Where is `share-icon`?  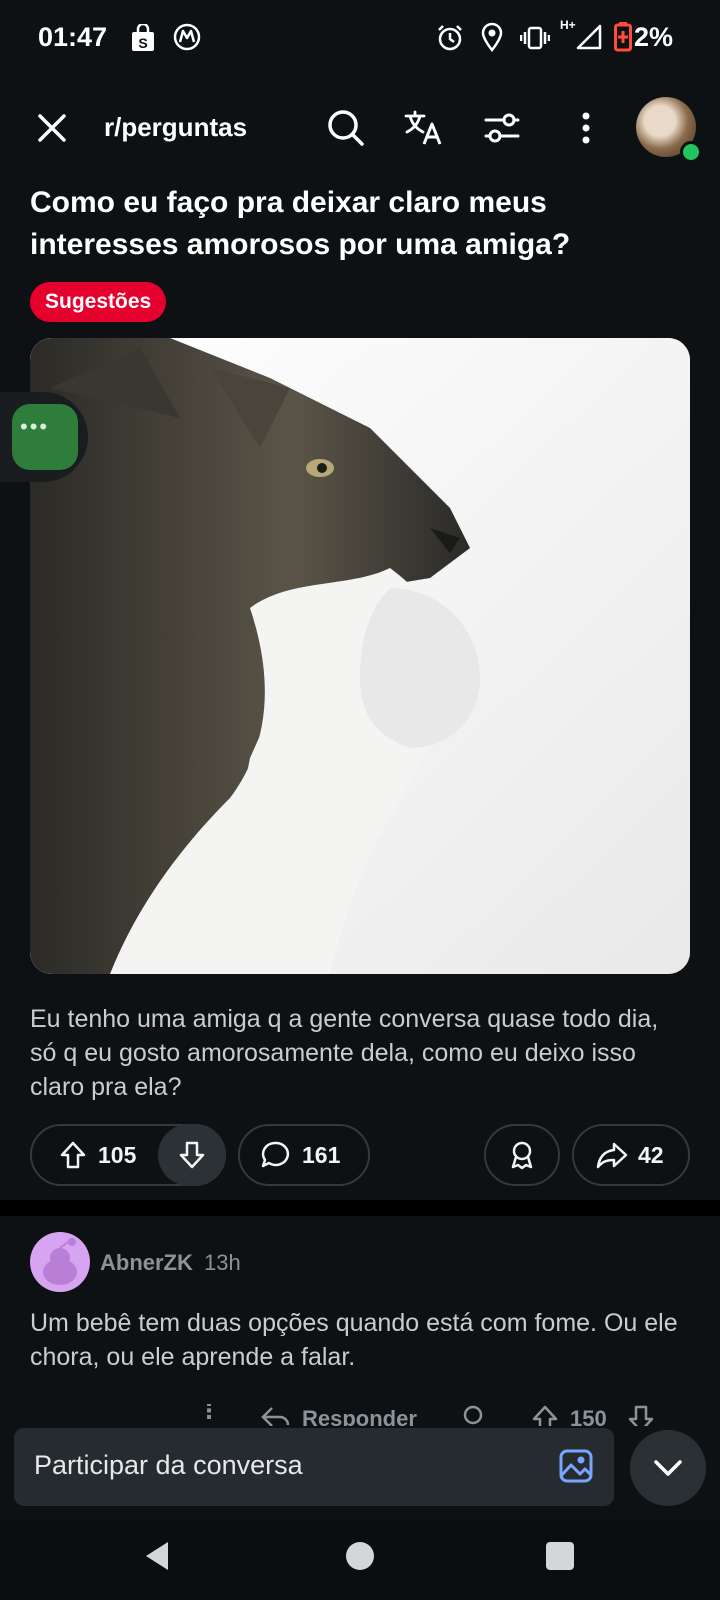
share-icon is located at coordinates (612, 1155).